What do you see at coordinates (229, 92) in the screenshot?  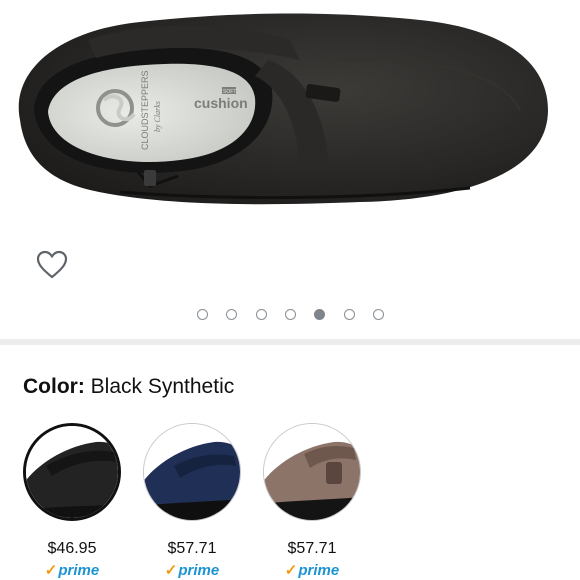 I see `insole-soft-text: SOFT` at bounding box center [229, 92].